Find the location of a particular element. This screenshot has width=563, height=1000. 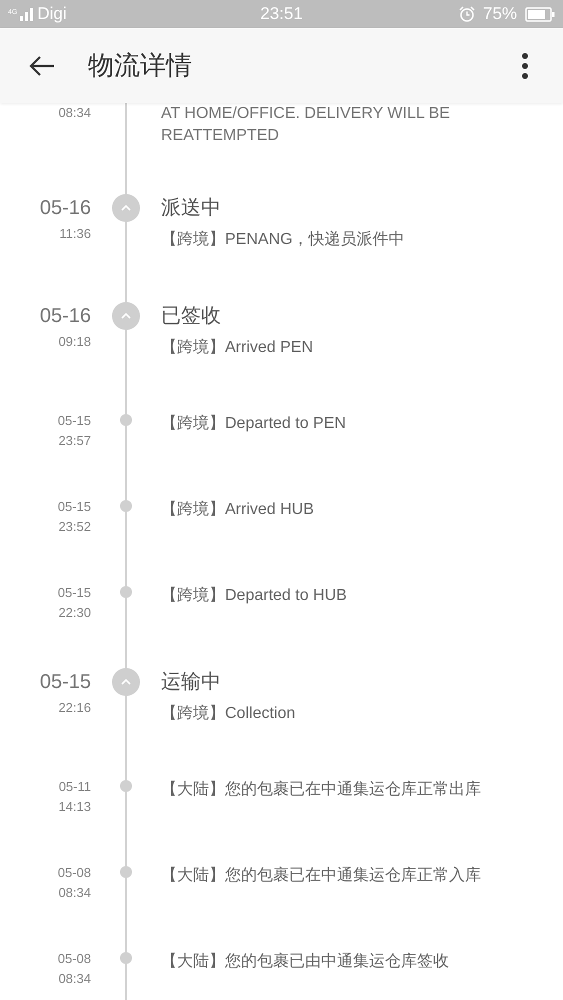

event-detail: 【跨境】Departed to PEN is located at coordinates (254, 424).